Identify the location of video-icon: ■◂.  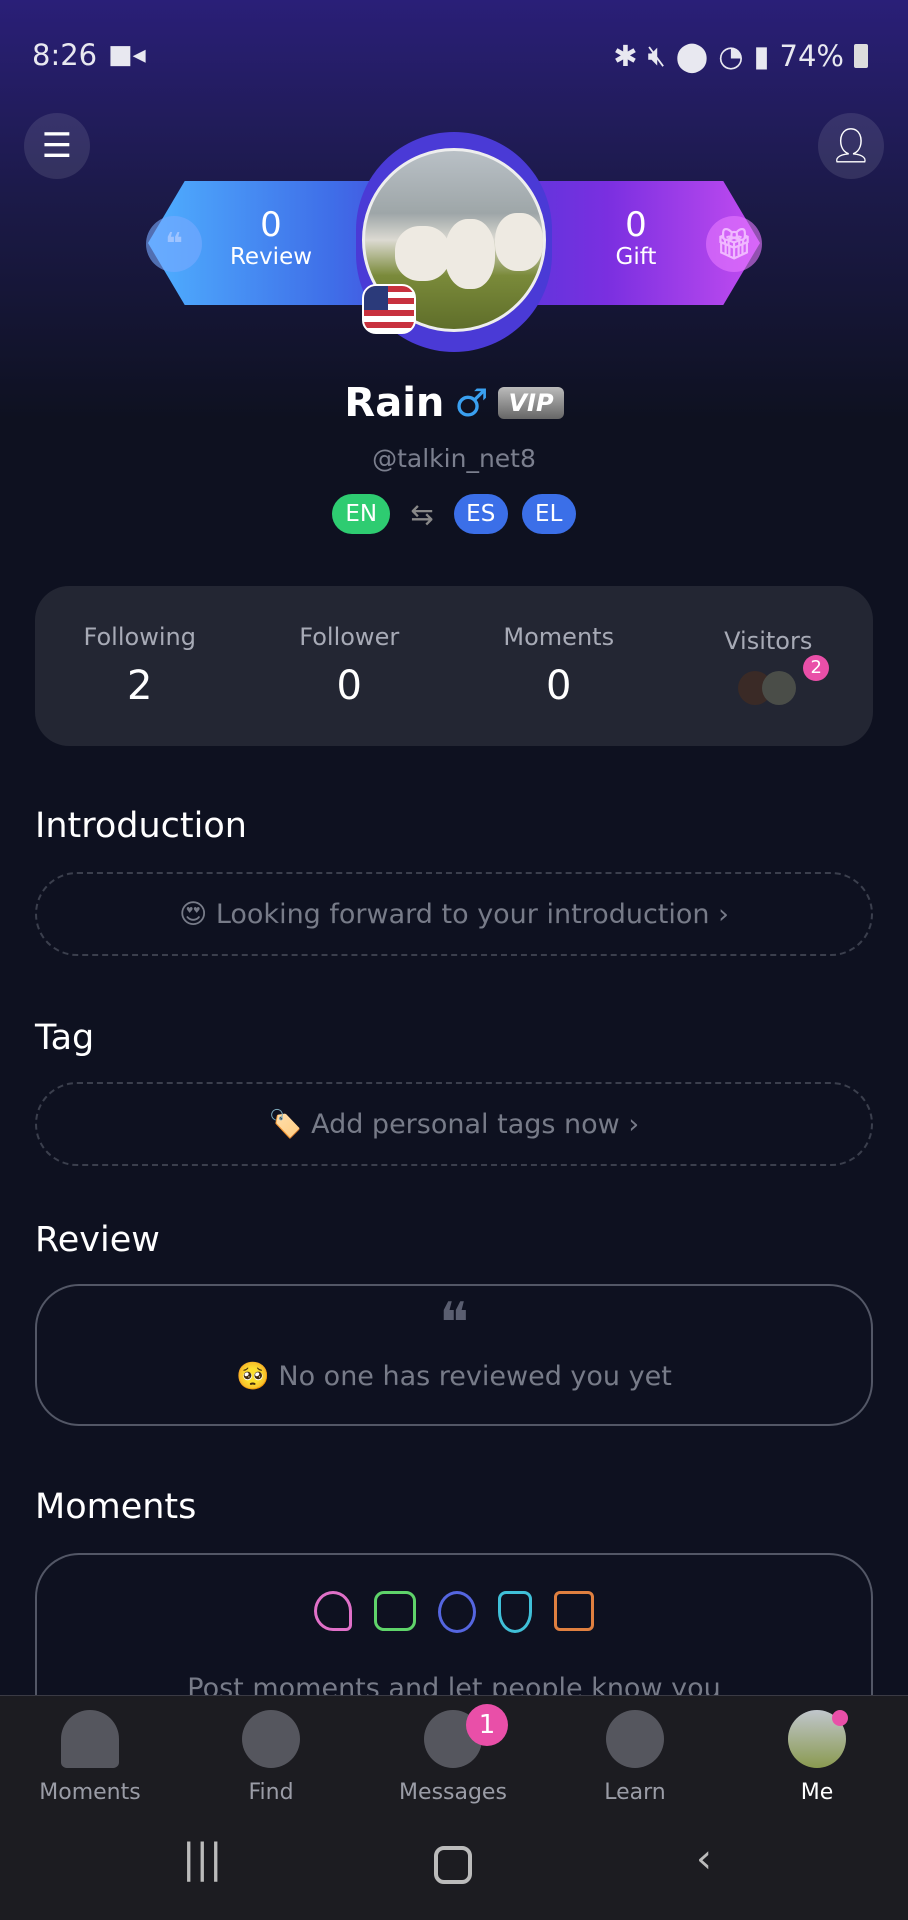
(127, 55).